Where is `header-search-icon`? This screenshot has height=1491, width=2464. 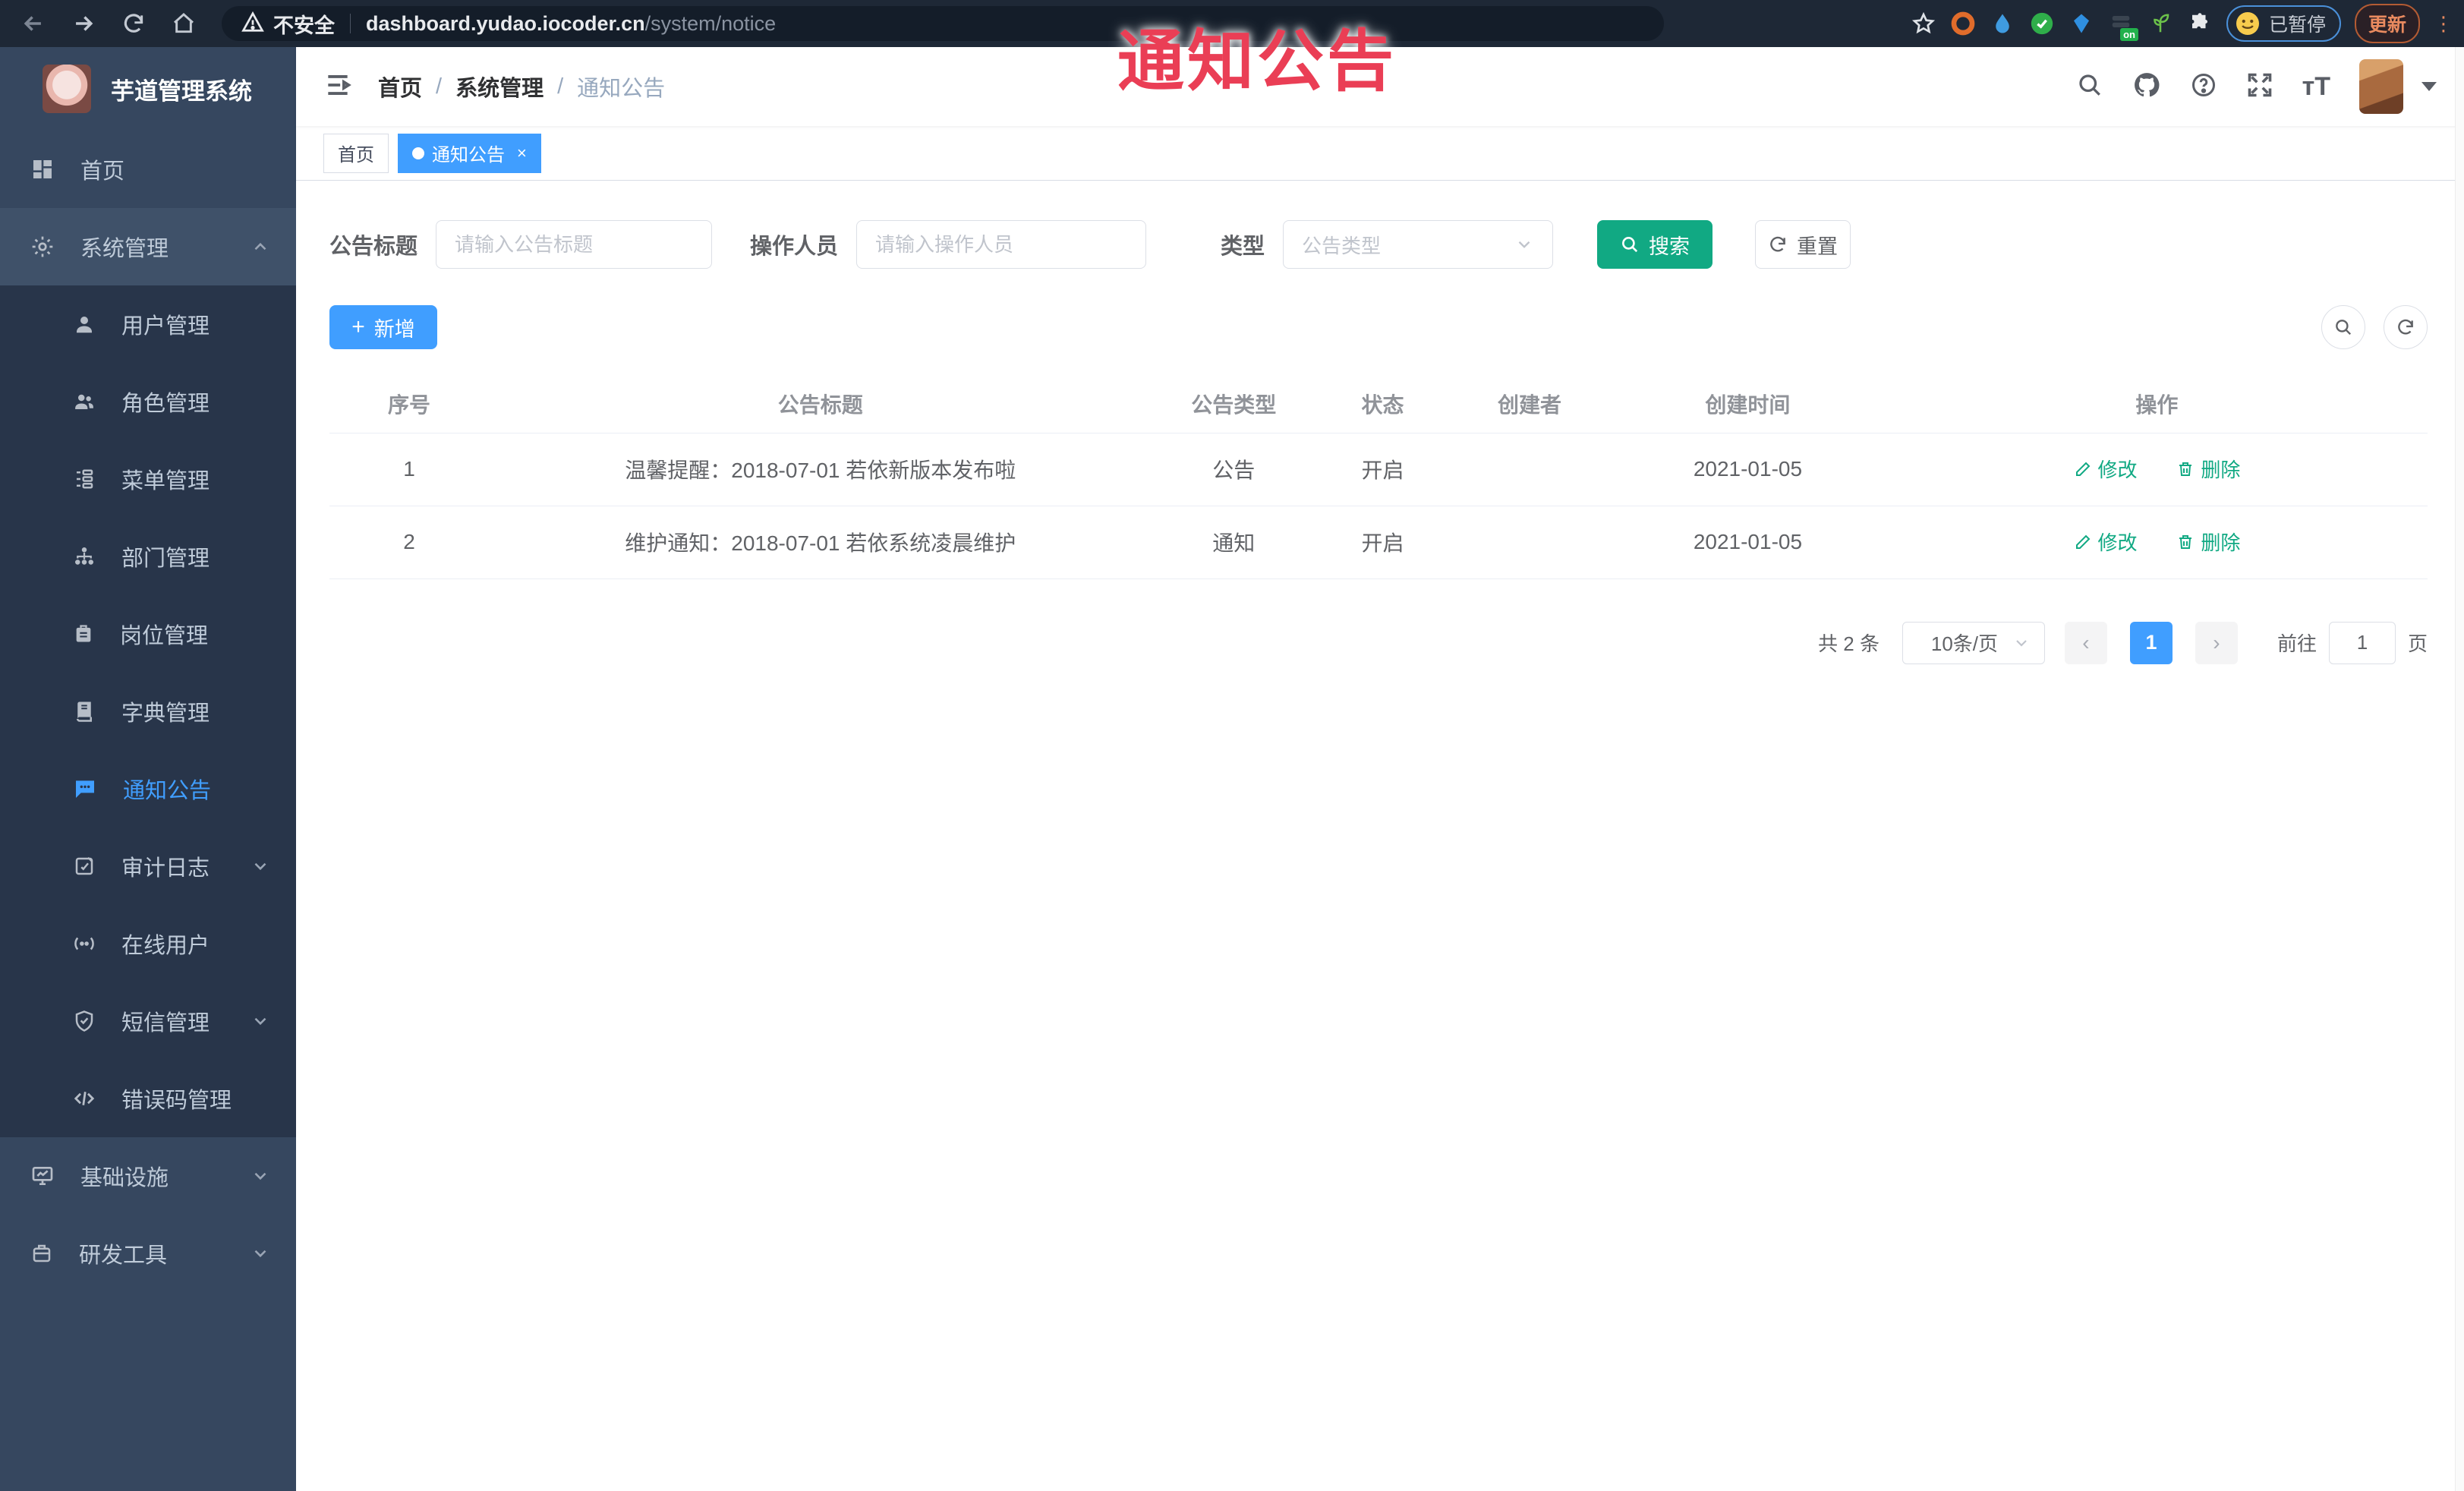 header-search-icon is located at coordinates (2089, 86).